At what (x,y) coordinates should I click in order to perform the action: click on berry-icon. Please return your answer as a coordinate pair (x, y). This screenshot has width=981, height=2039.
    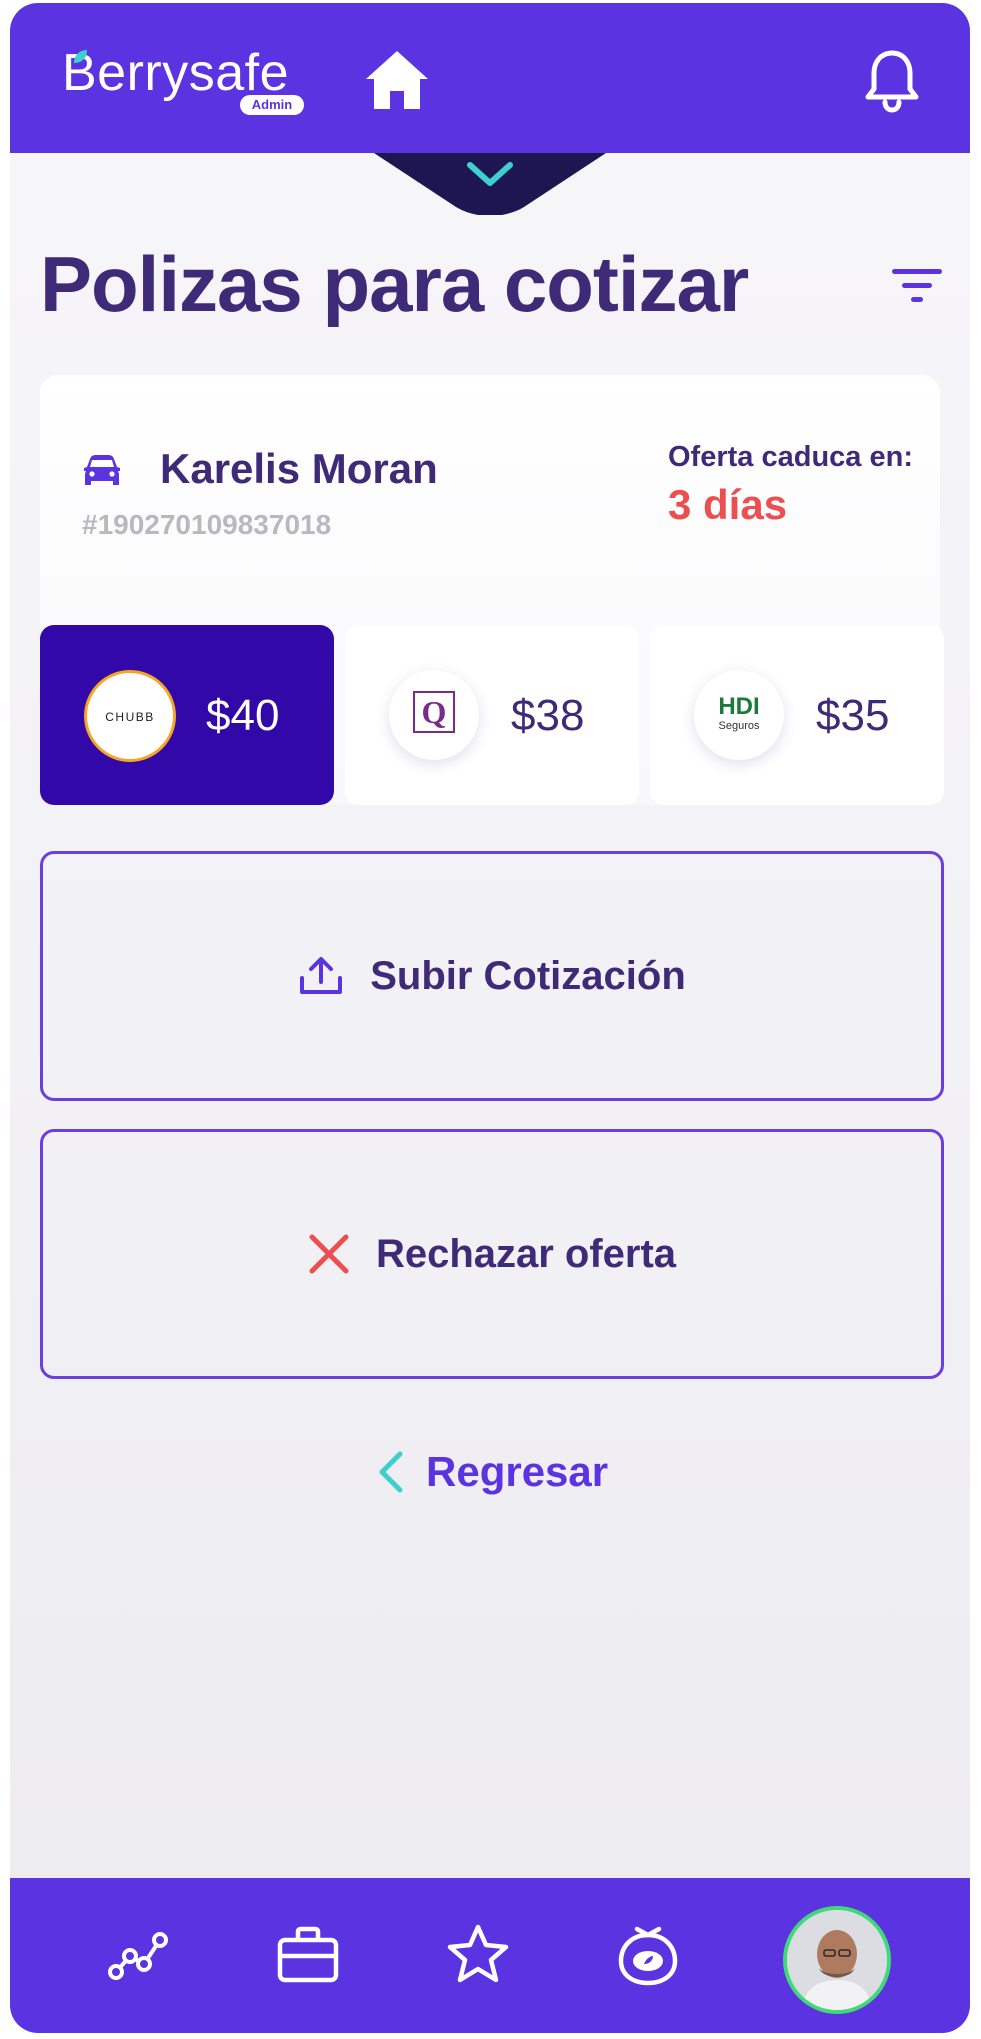
    Looking at the image, I should click on (648, 1956).